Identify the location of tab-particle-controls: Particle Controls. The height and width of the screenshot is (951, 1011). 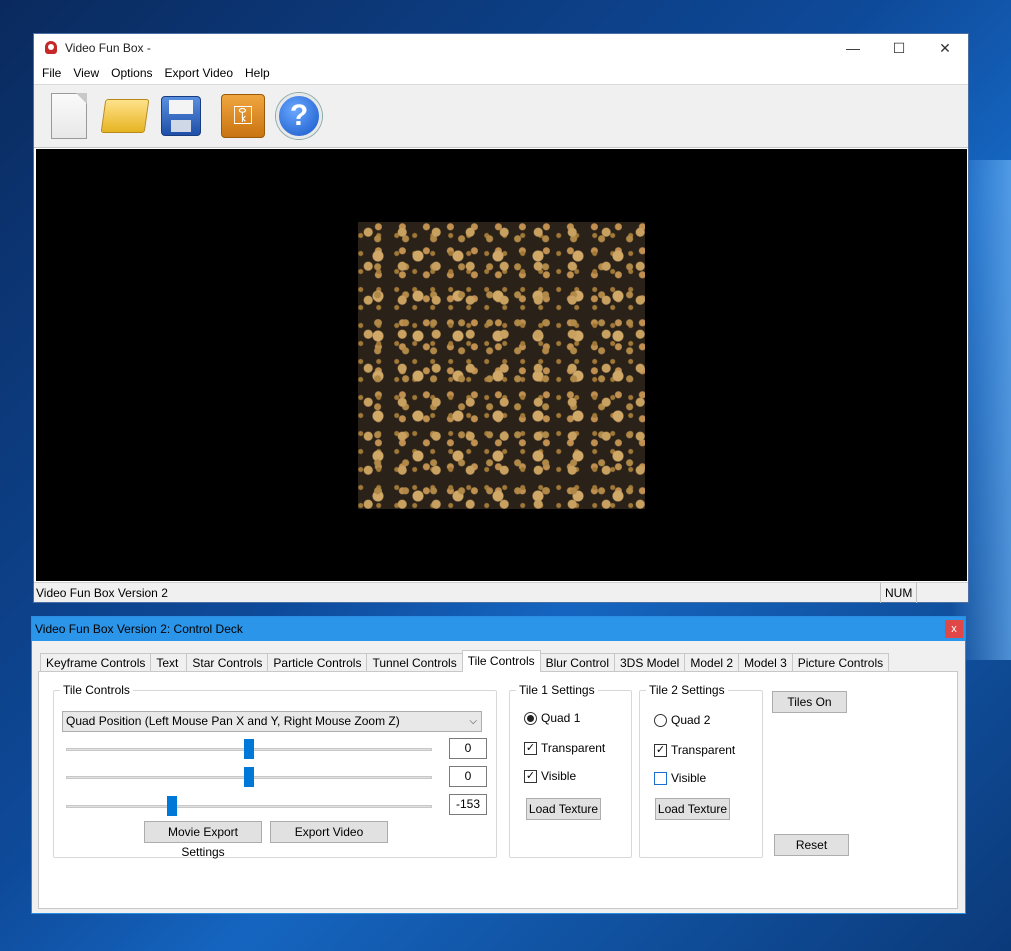
(317, 662).